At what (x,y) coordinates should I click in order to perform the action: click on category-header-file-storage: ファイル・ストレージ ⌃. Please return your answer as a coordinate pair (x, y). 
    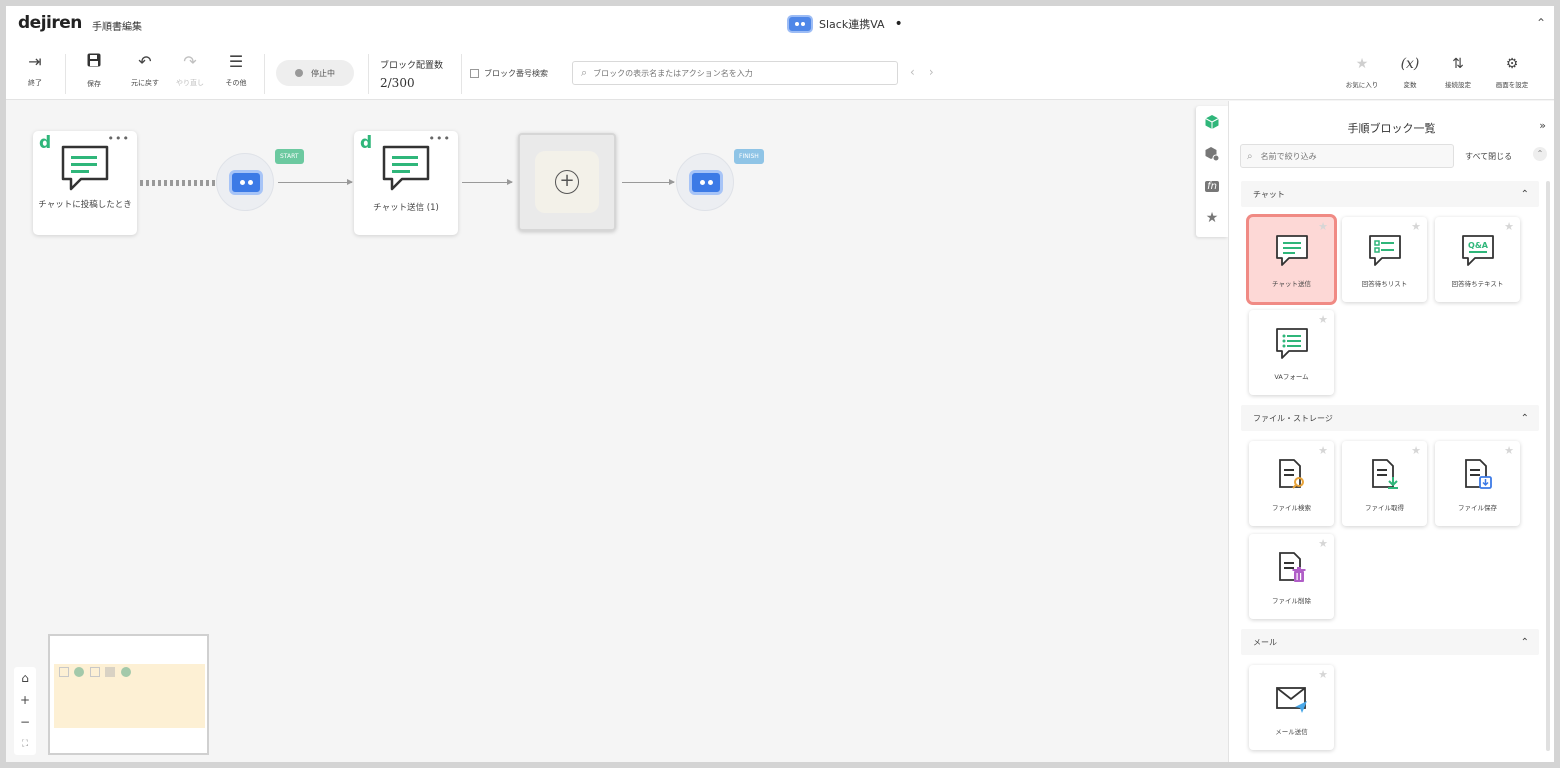
    Looking at the image, I should click on (1390, 418).